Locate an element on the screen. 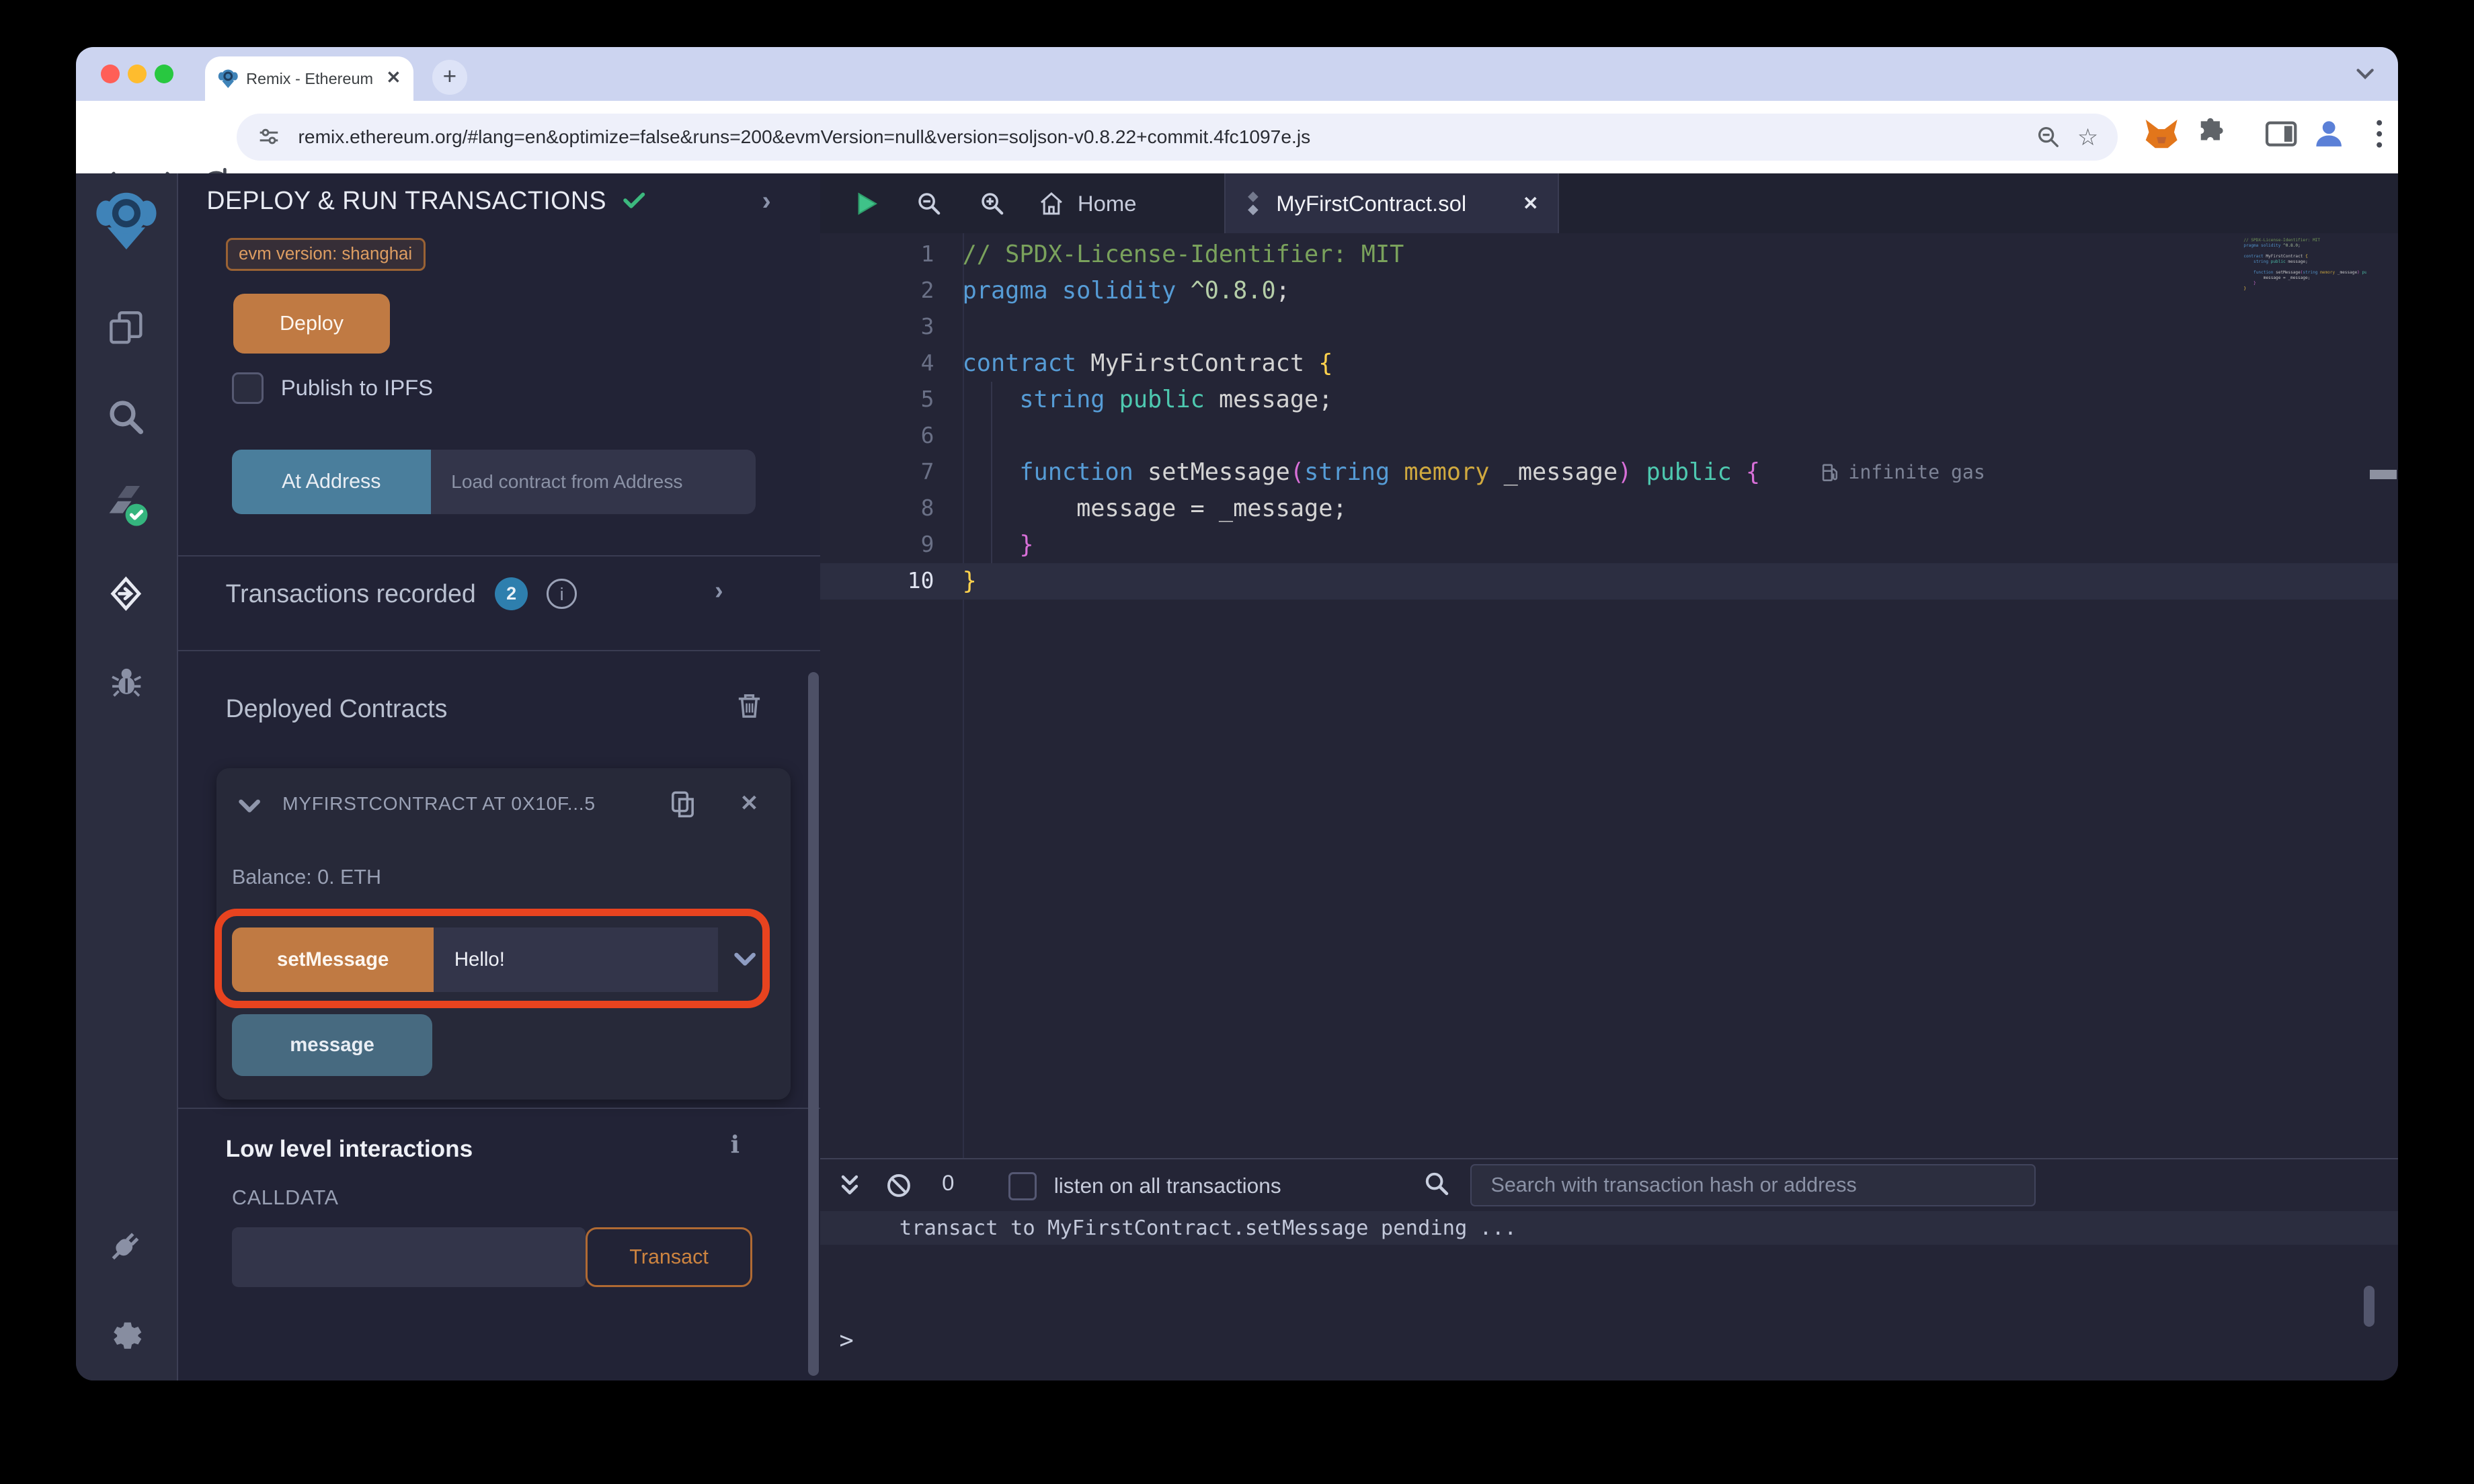  terminal-scrollbar is located at coordinates (2369, 1306).